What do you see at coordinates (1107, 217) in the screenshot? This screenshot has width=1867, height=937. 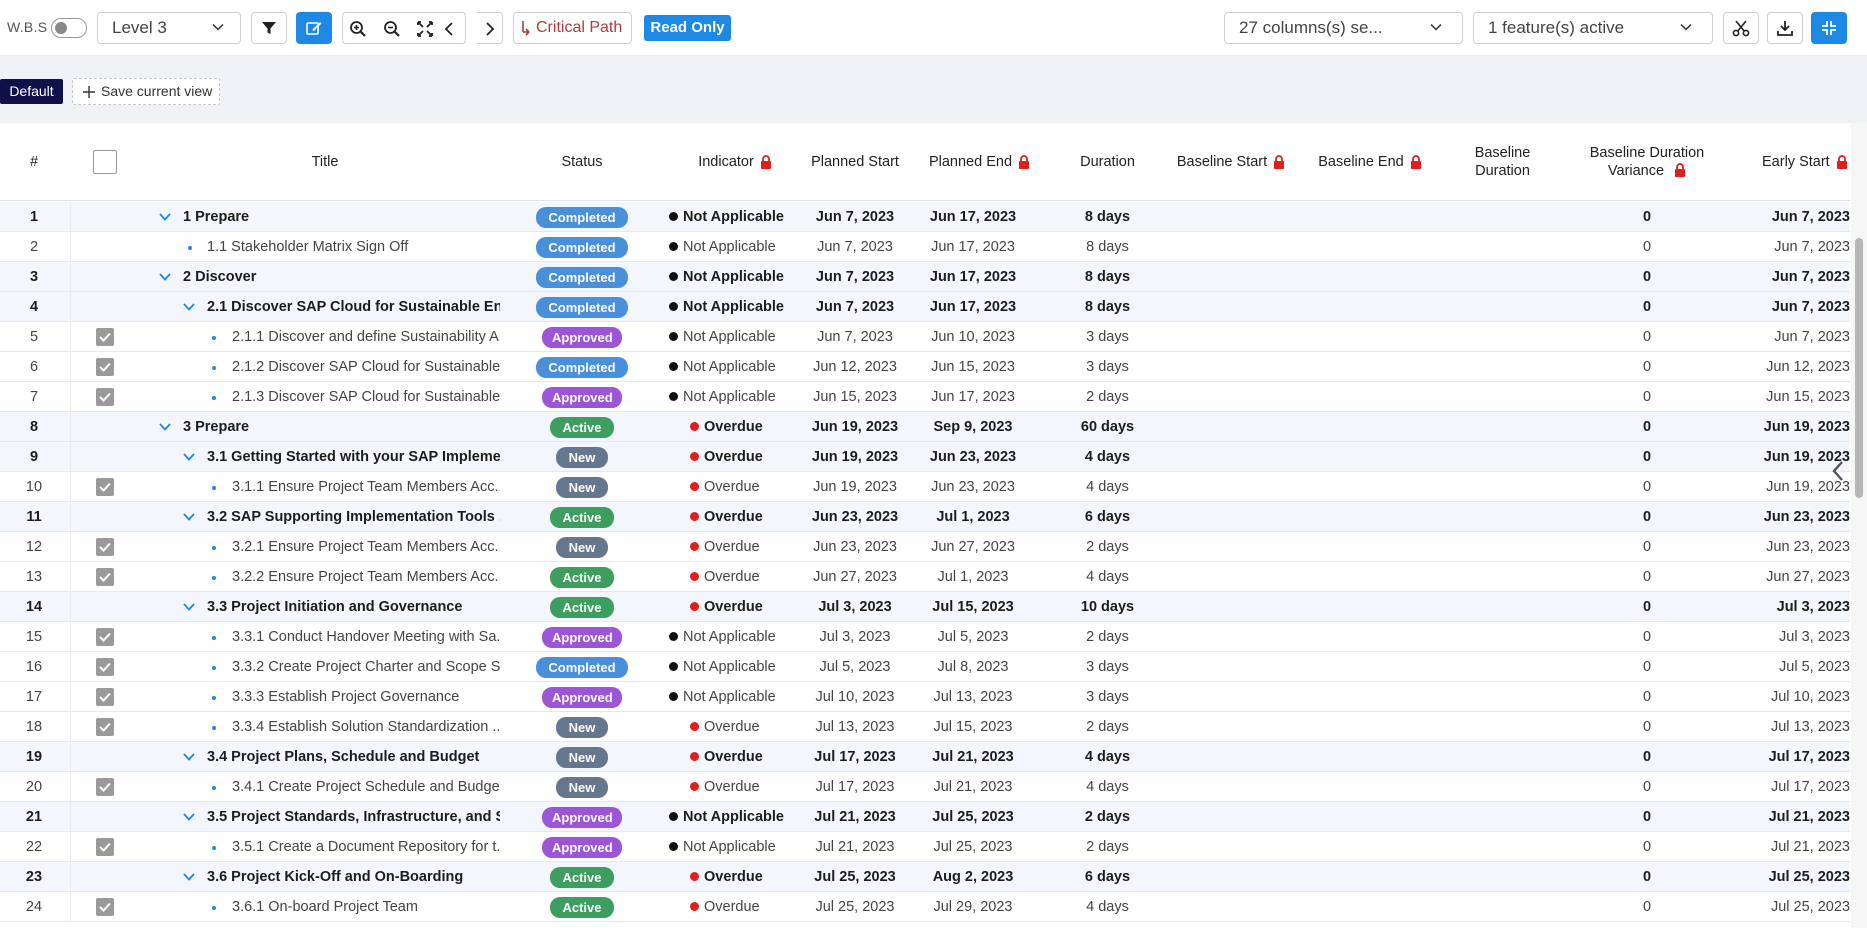 I see `duration-cell: 8 days` at bounding box center [1107, 217].